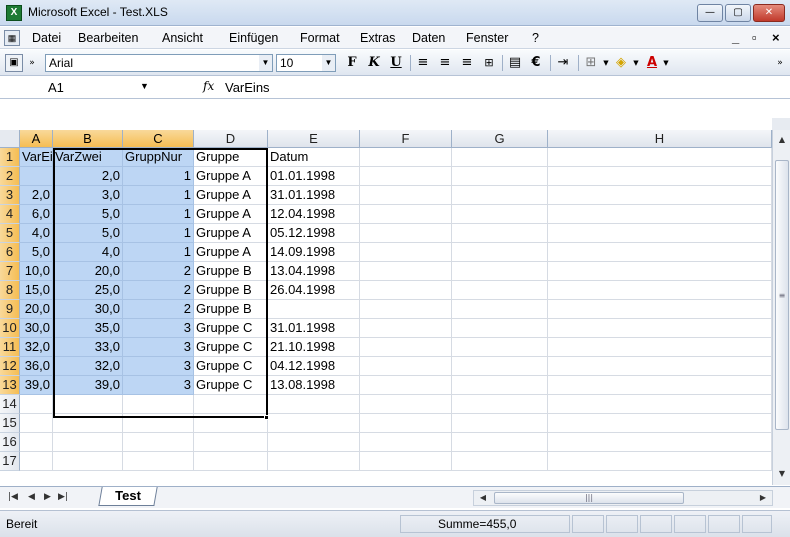 This screenshot has height=537, width=790. I want to click on scroll-left-icon: ◀, so click(483, 498).